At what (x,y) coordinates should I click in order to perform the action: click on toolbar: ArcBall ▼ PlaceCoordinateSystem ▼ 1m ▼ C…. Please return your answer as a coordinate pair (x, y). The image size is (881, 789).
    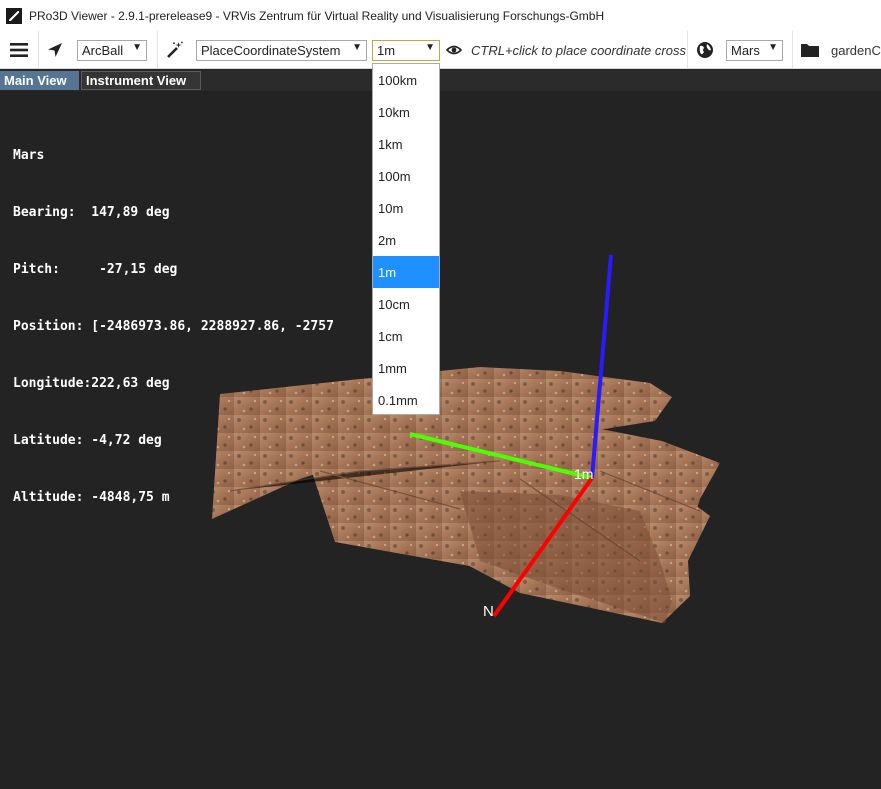
    Looking at the image, I should click on (440, 50).